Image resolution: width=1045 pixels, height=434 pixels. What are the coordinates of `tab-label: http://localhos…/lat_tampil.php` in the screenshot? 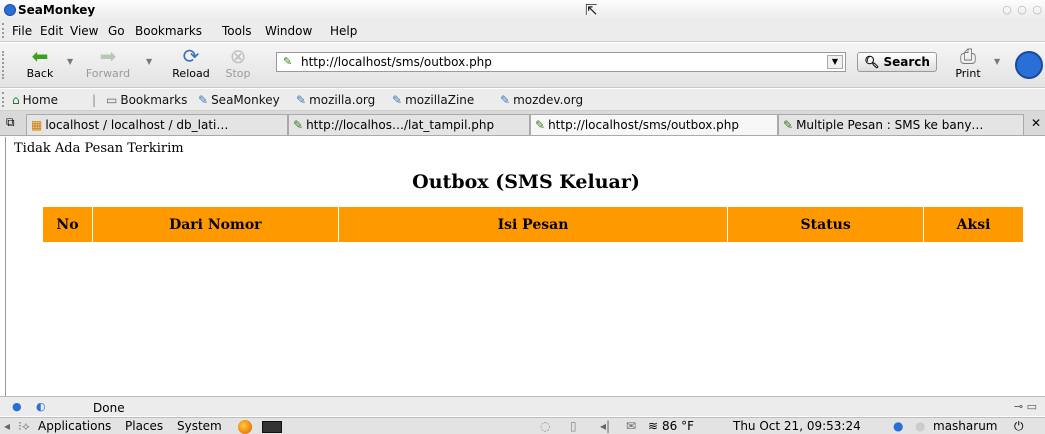 It's located at (400, 125).